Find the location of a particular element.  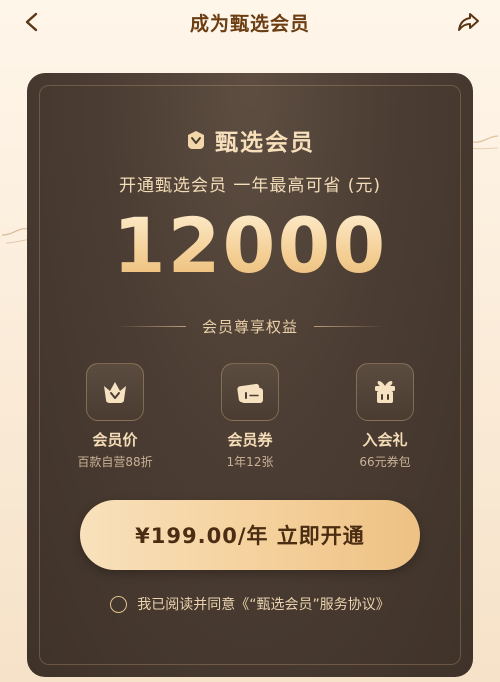

benefit-title: 入会礼 is located at coordinates (385, 440).